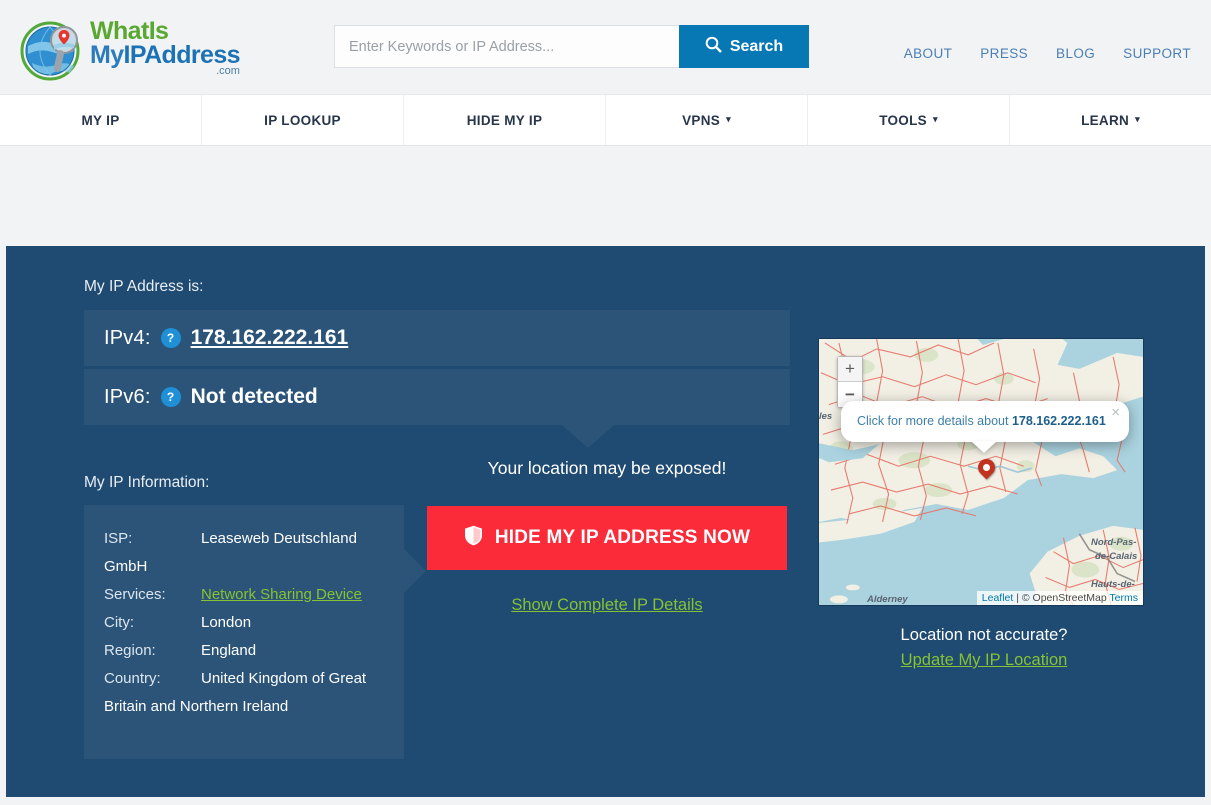 The height and width of the screenshot is (805, 1211). What do you see at coordinates (713, 47) in the screenshot?
I see `search-icon` at bounding box center [713, 47].